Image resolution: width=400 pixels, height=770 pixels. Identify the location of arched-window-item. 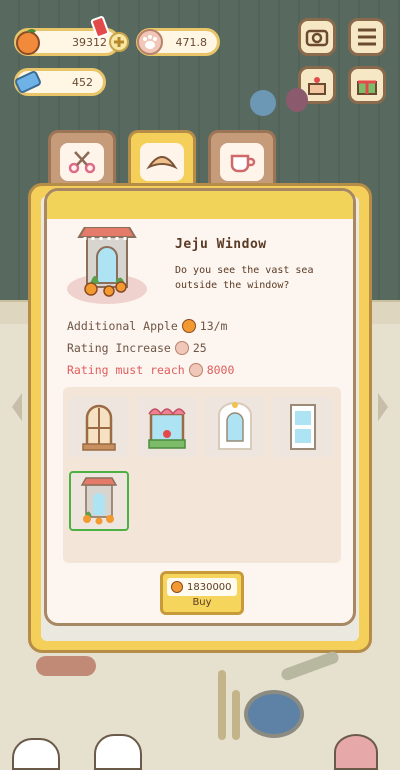
(99, 427).